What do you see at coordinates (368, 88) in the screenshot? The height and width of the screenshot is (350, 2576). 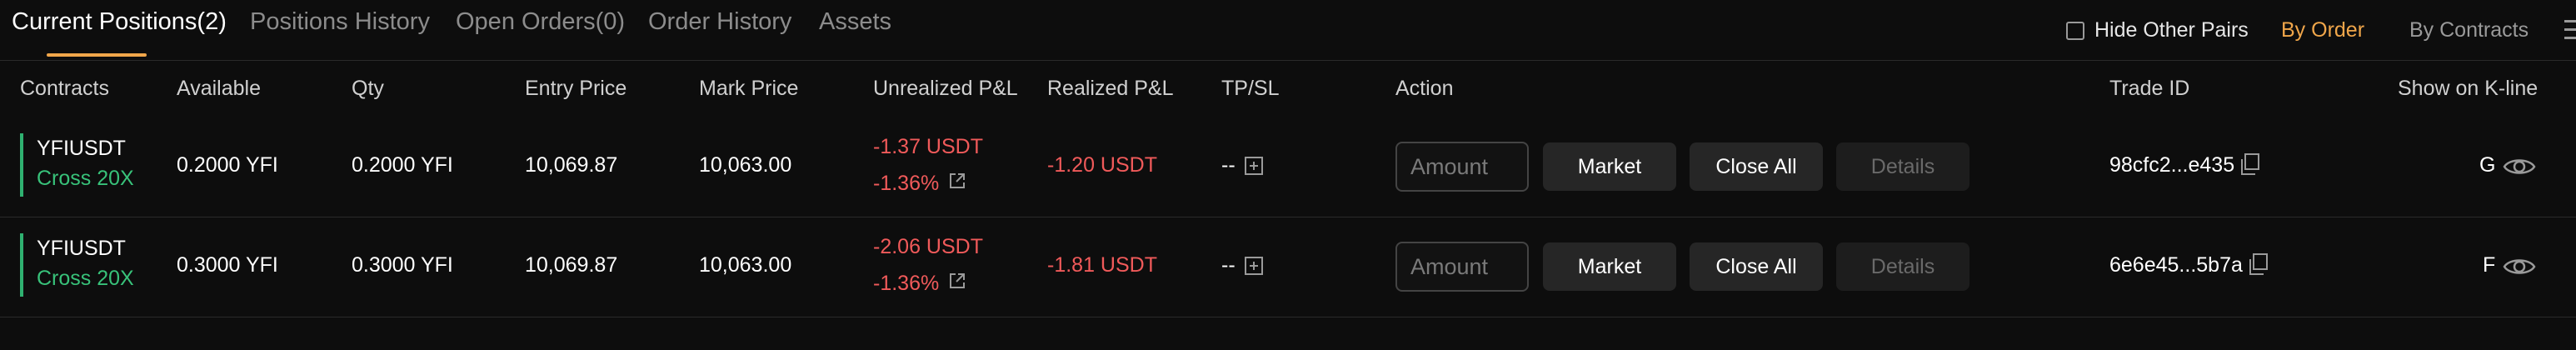 I see `column-header-qty: Qty` at bounding box center [368, 88].